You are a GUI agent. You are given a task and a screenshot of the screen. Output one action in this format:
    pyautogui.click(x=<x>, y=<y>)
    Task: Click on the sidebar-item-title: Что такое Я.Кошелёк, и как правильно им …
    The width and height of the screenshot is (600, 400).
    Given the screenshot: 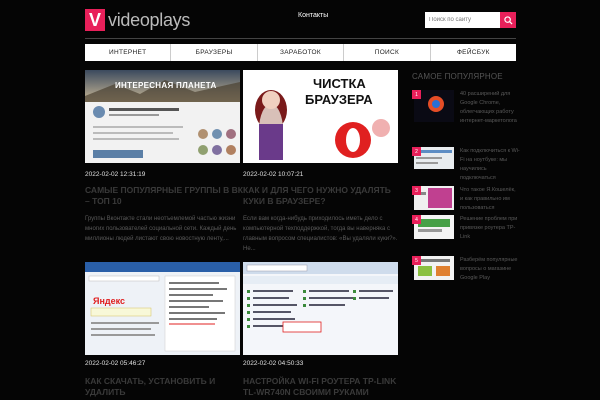 What is the action you would take?
    pyautogui.click(x=488, y=199)
    